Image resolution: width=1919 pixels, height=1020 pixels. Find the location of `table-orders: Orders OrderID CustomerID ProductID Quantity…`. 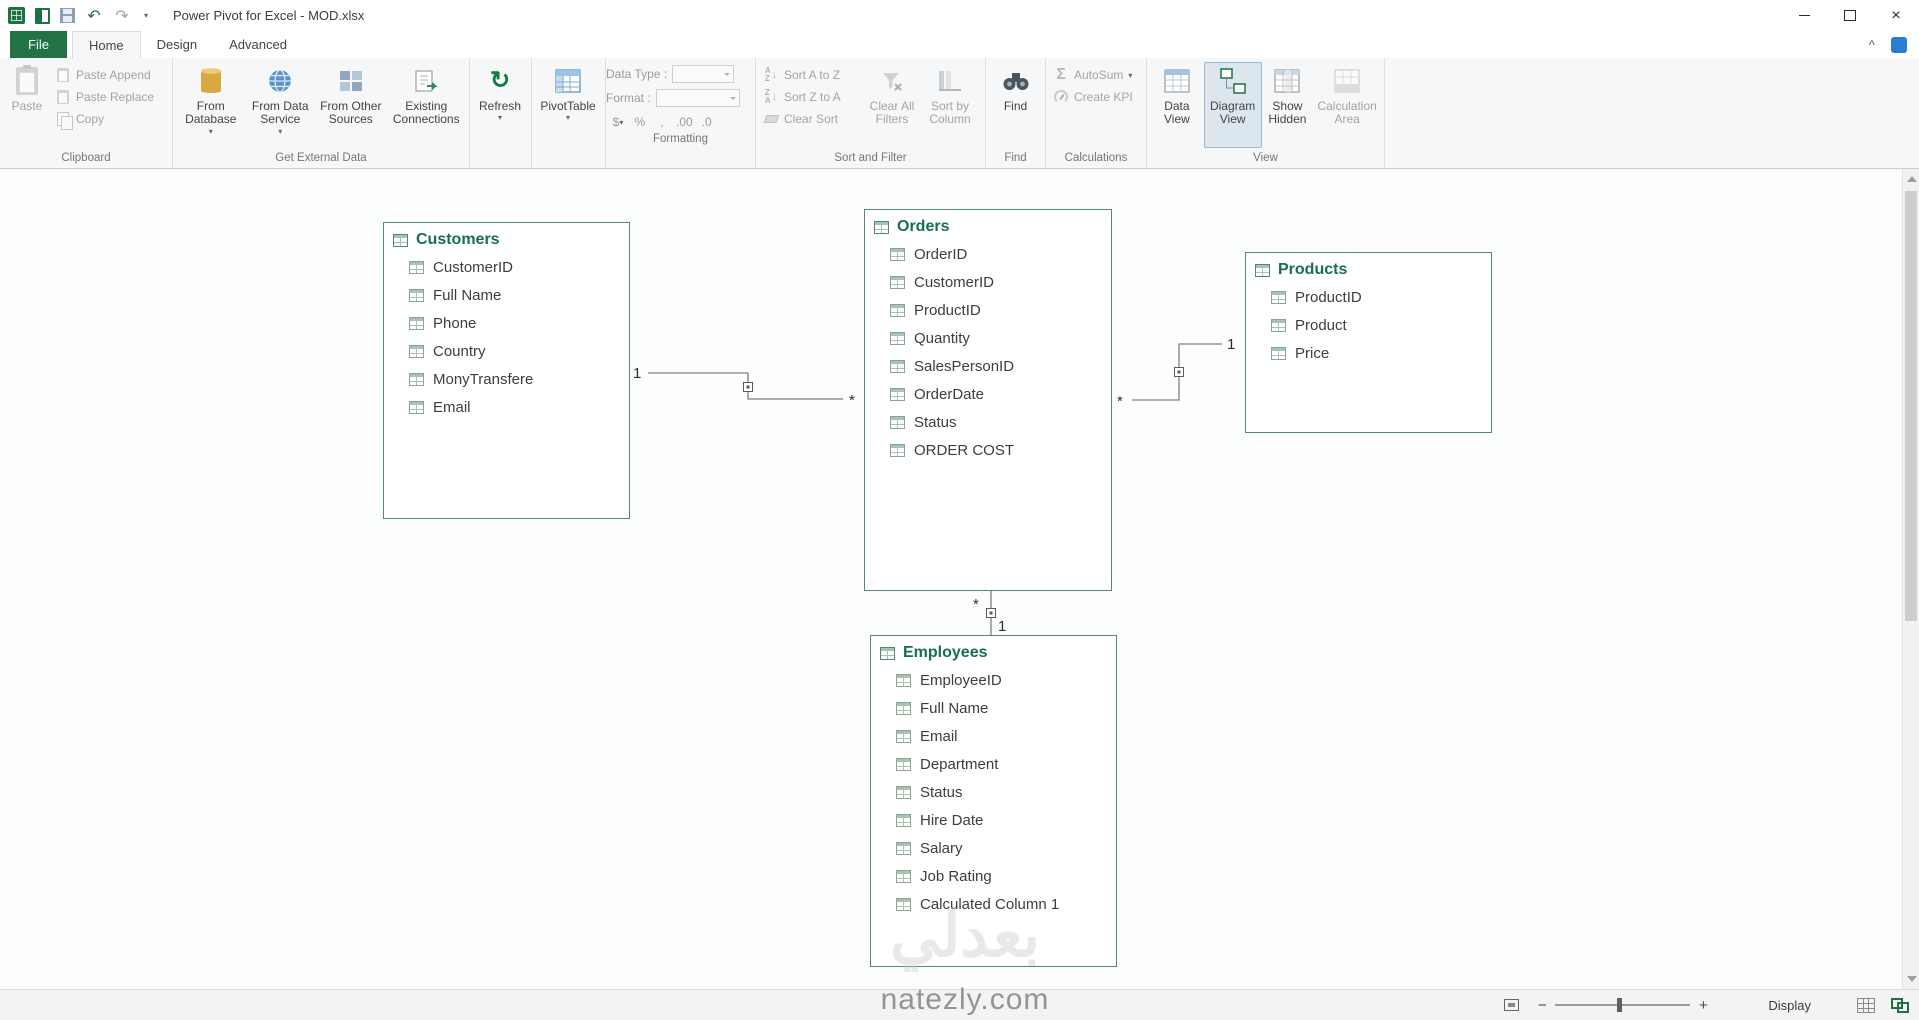

table-orders: Orders OrderID CustomerID ProductID Quantity… is located at coordinates (988, 400).